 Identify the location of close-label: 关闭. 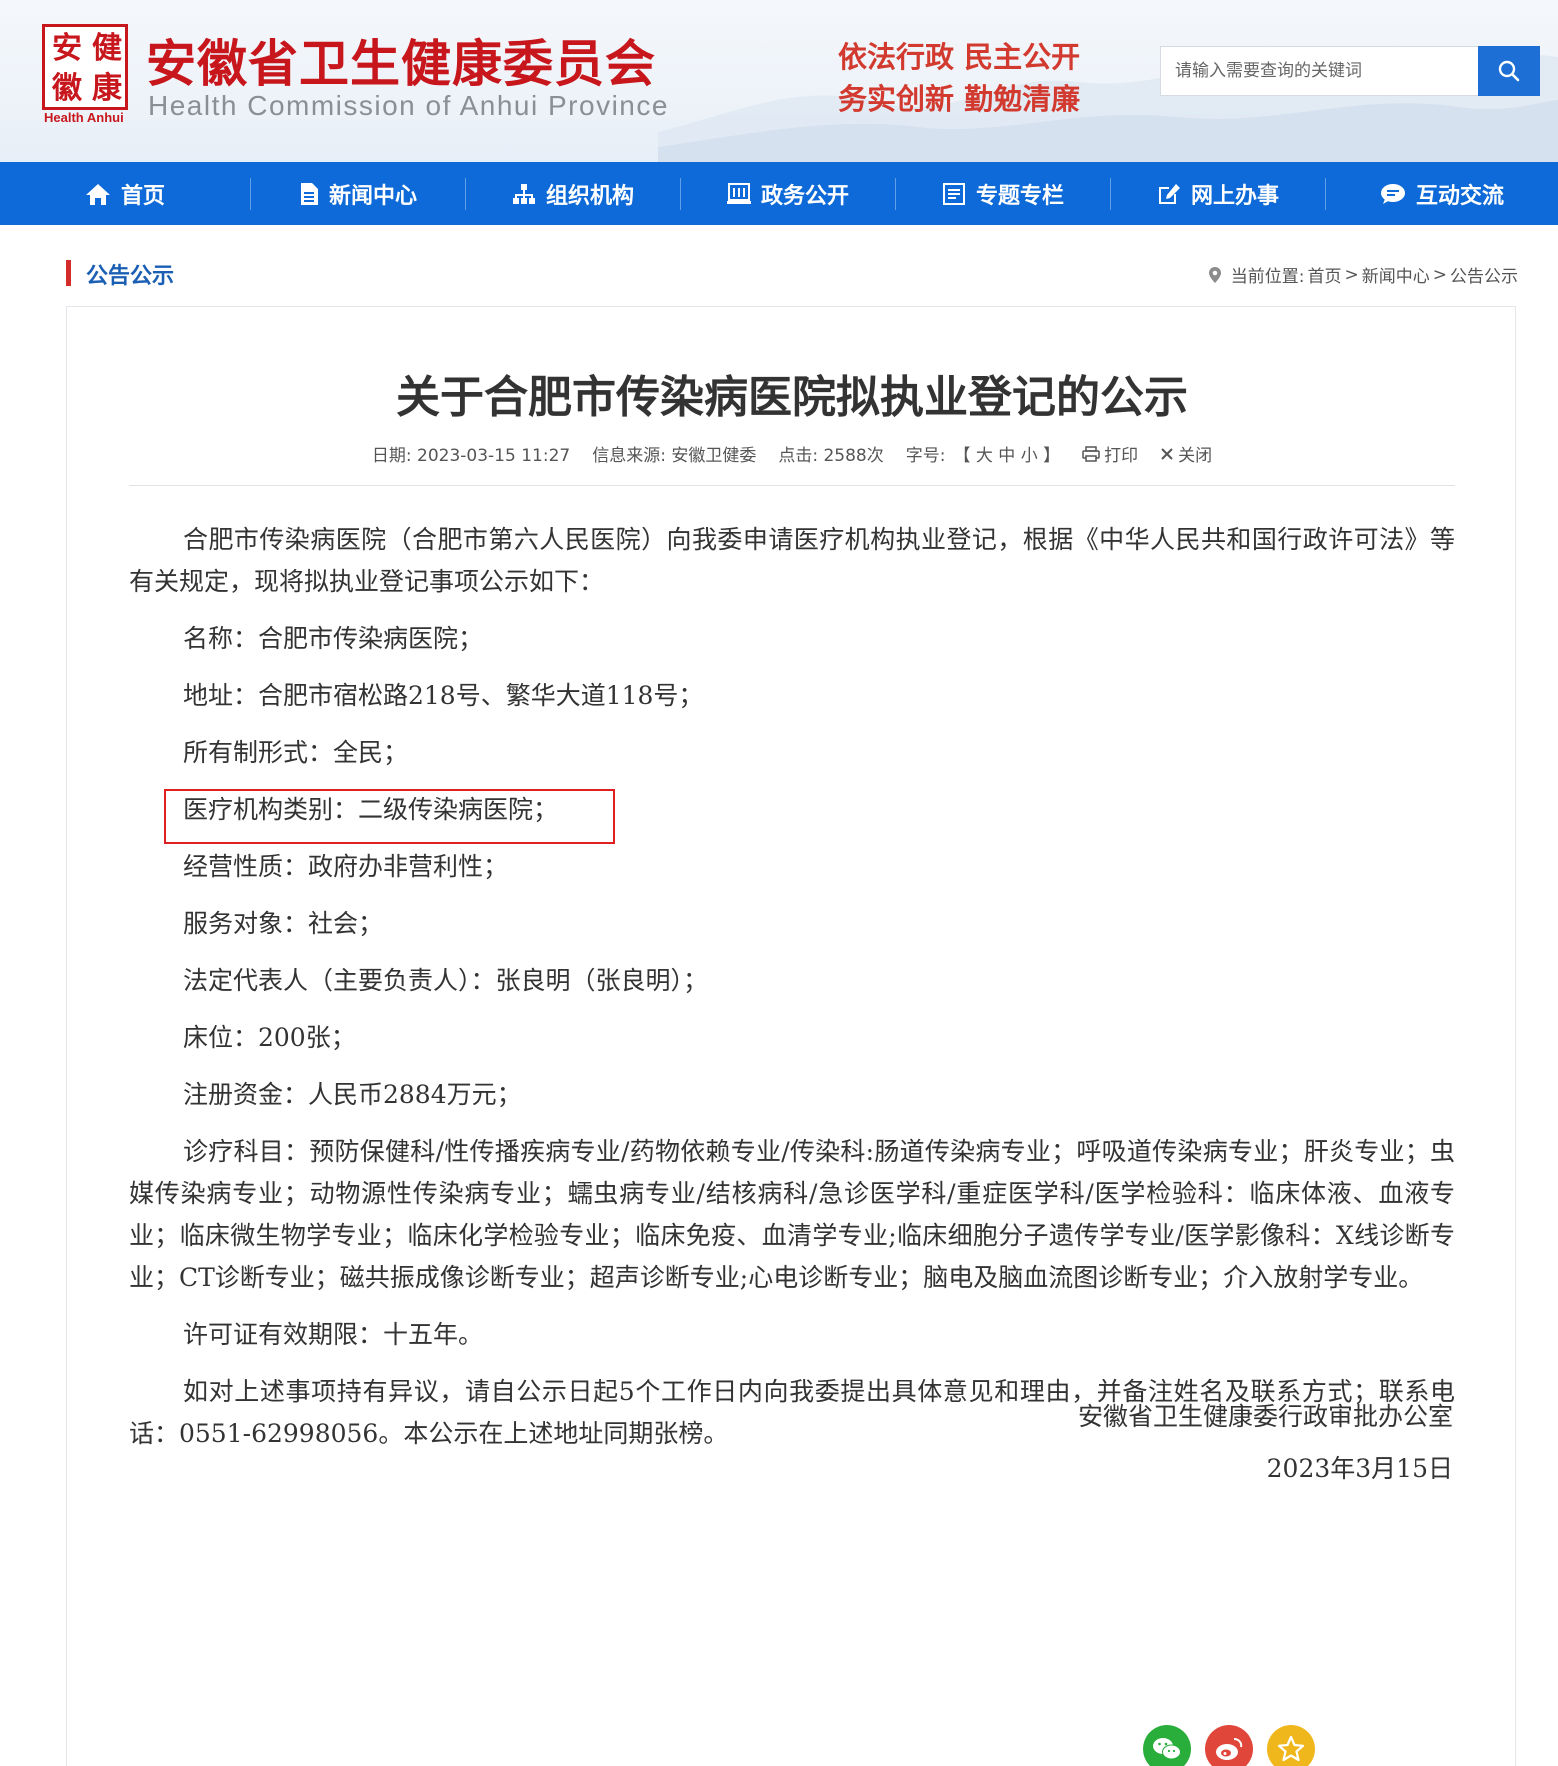
(1195, 456).